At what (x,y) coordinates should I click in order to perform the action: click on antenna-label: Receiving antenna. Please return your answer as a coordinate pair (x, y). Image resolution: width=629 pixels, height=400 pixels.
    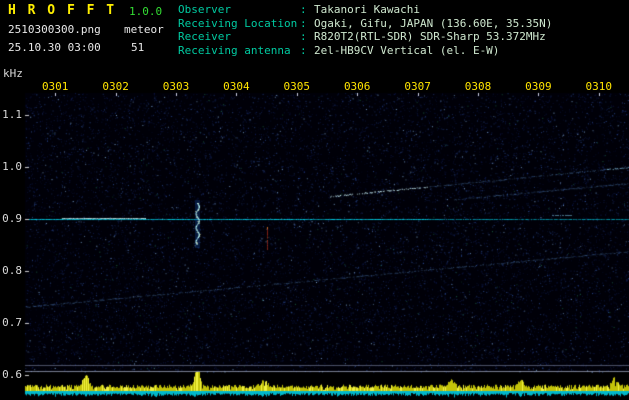
    Looking at the image, I should click on (234, 50).